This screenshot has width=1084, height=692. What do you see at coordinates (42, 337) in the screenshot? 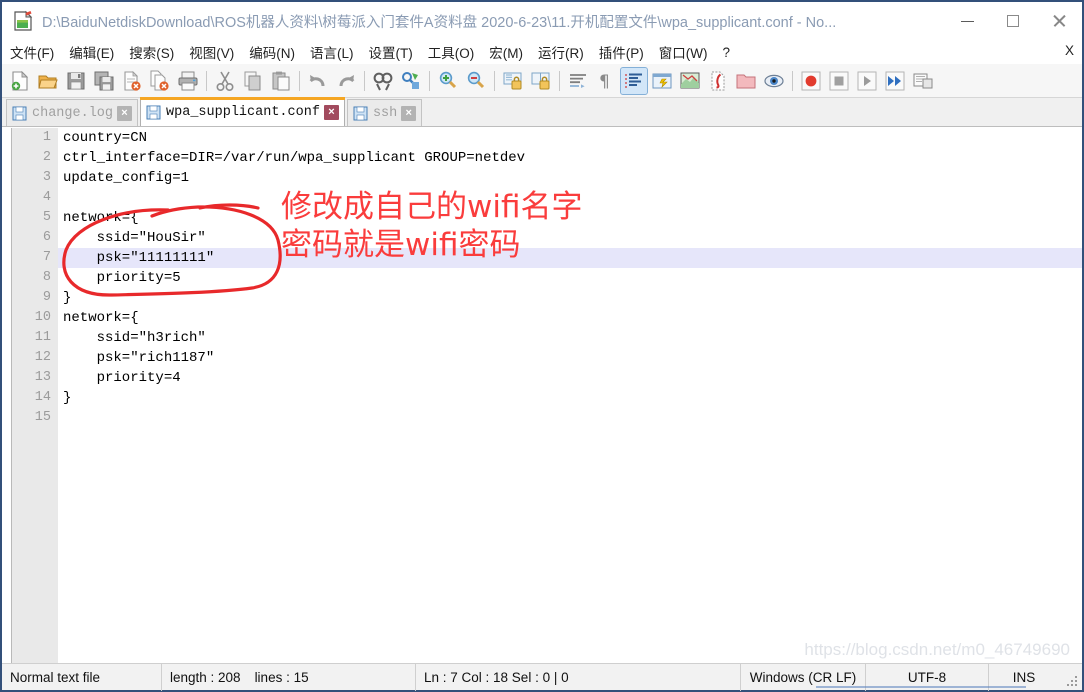
I see `line-number: 11` at bounding box center [42, 337].